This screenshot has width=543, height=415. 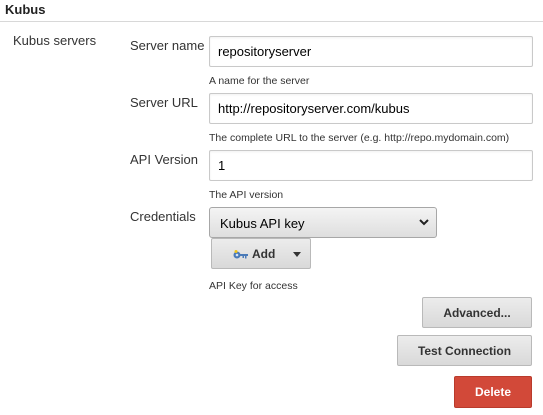 I want to click on add-credentials-button: Add, so click(x=261, y=253).